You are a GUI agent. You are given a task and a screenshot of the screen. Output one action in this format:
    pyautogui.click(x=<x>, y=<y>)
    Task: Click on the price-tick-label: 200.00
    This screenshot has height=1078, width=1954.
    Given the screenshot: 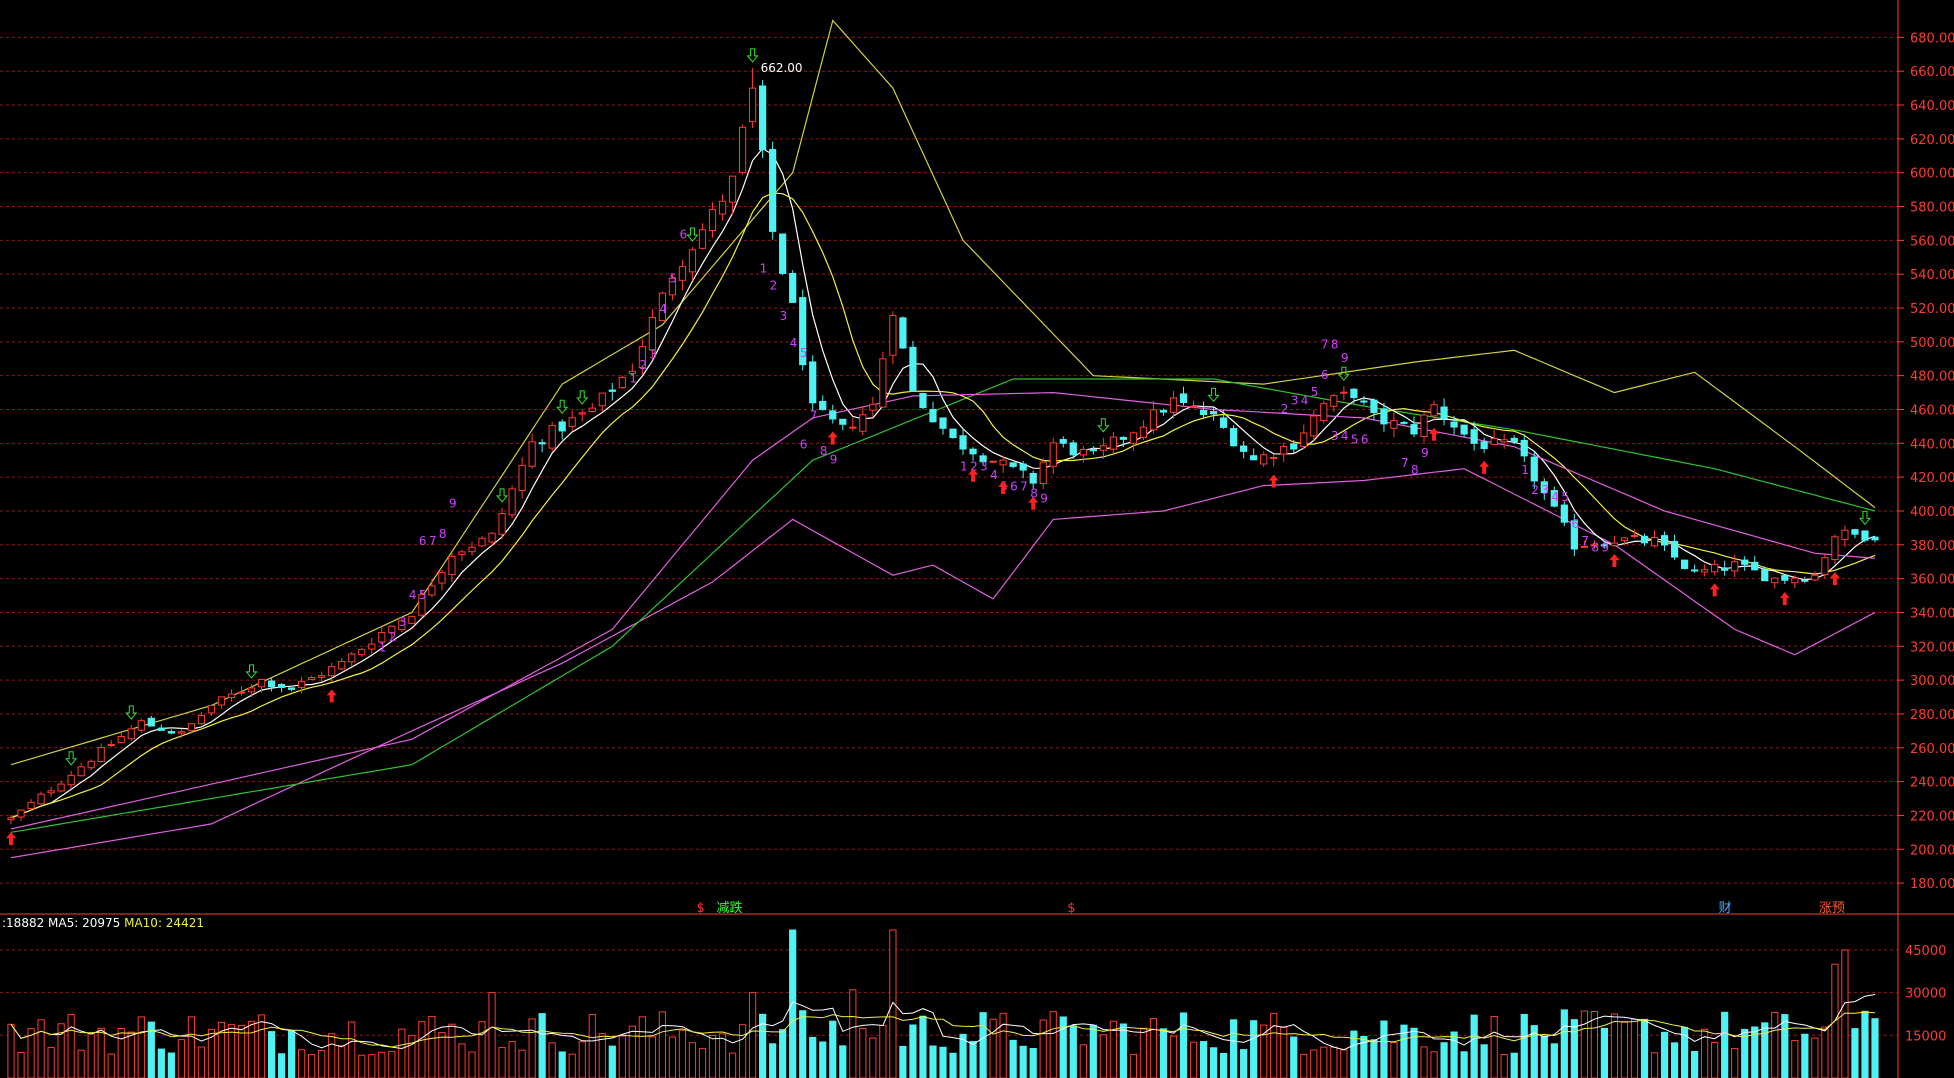 What is the action you would take?
    pyautogui.click(x=1932, y=850)
    